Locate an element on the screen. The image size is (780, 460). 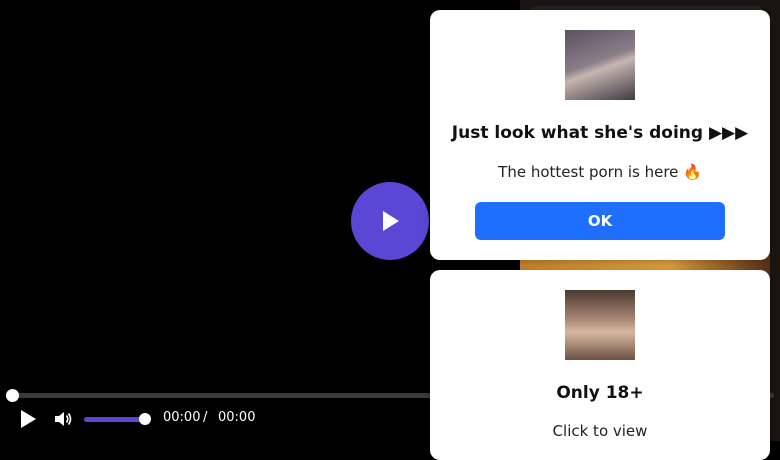
popup-subtitle: The hottest porn is here 🔥 is located at coordinates (600, 172).